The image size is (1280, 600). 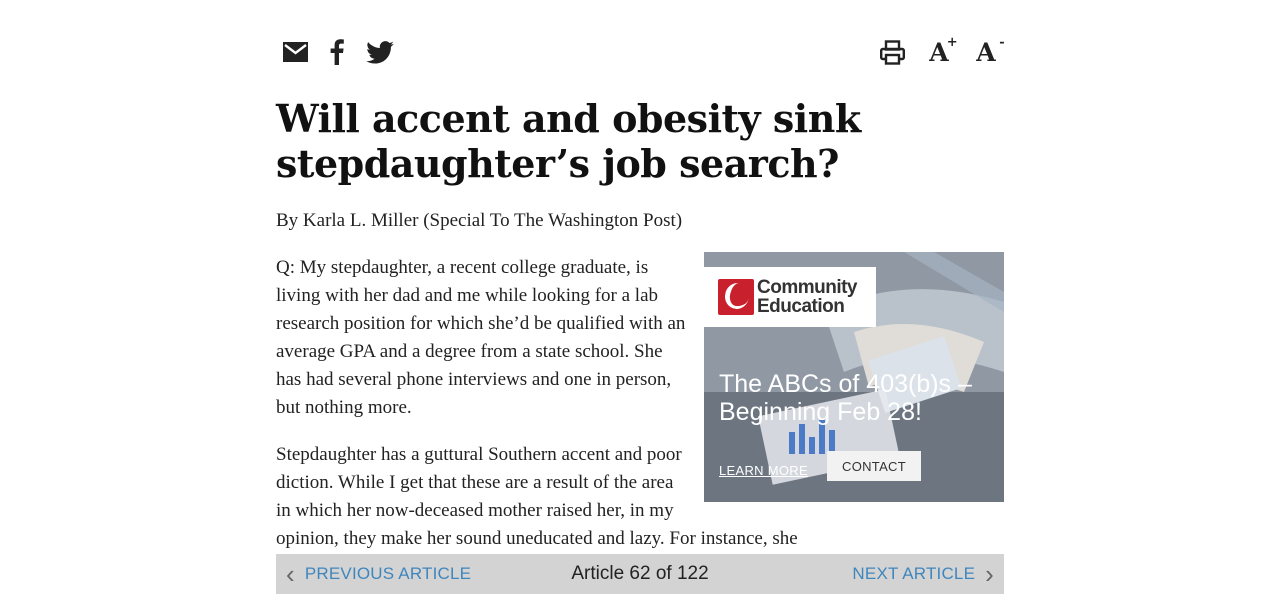 I want to click on facebook-icon, so click(x=337, y=52).